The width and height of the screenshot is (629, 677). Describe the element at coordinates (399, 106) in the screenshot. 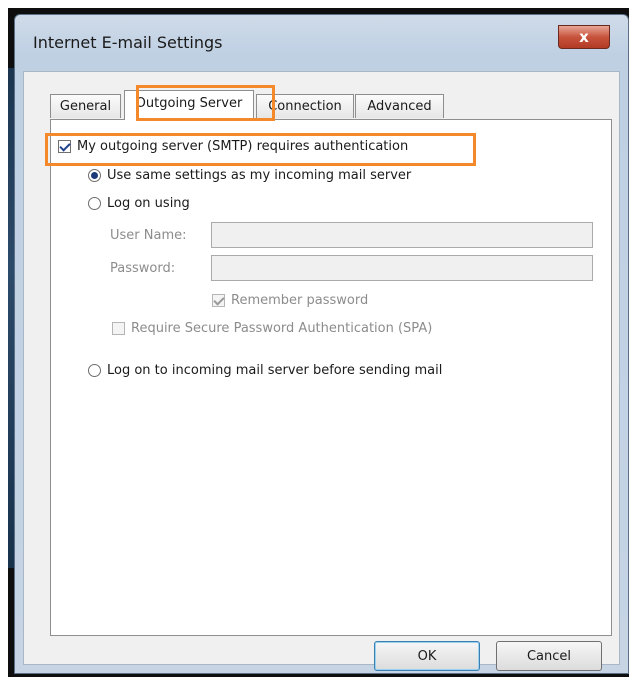

I see `tab-advanced: Advanced` at that location.